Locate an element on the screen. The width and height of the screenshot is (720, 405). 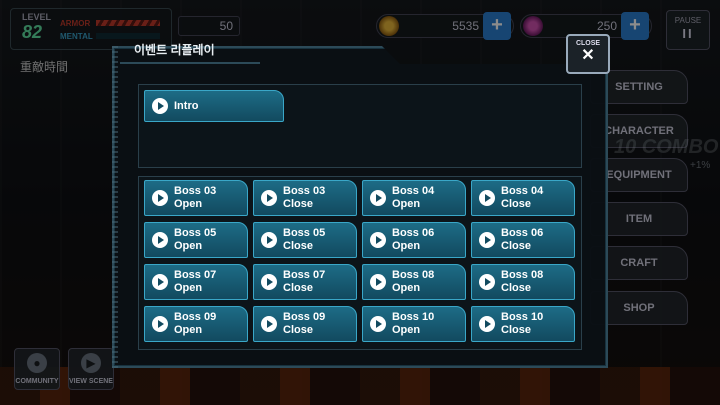
replay-button: Boss 08 Close is located at coordinates (523, 282).